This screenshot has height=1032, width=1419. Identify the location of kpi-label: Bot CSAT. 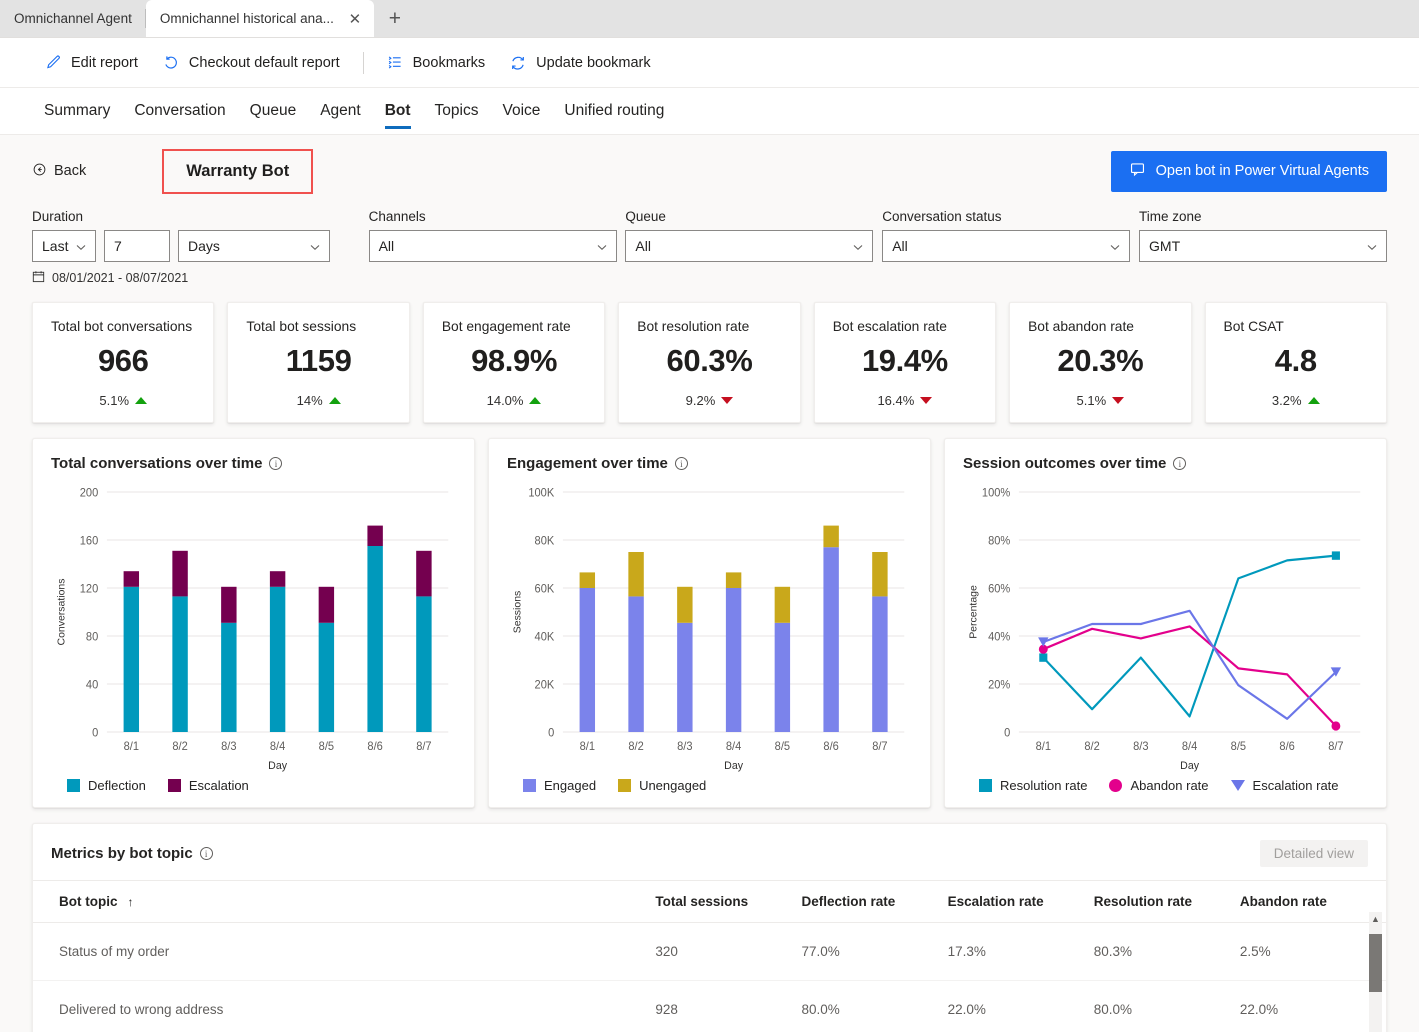
(1253, 326).